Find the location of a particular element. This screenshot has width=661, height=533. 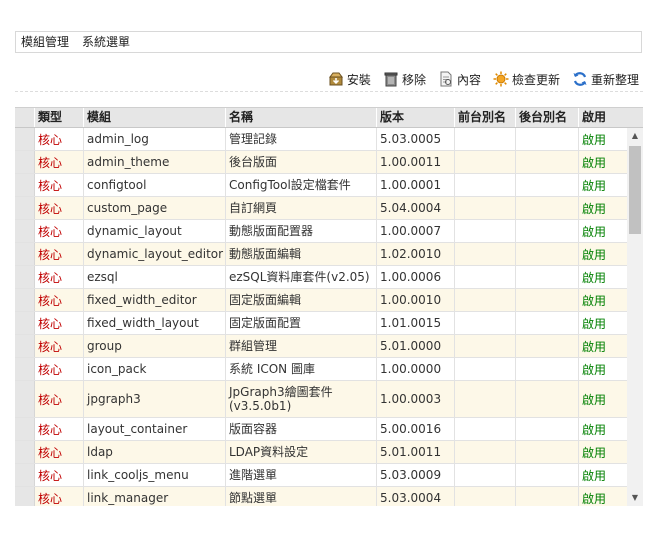

cell-type: 核心 is located at coordinates (59, 231).